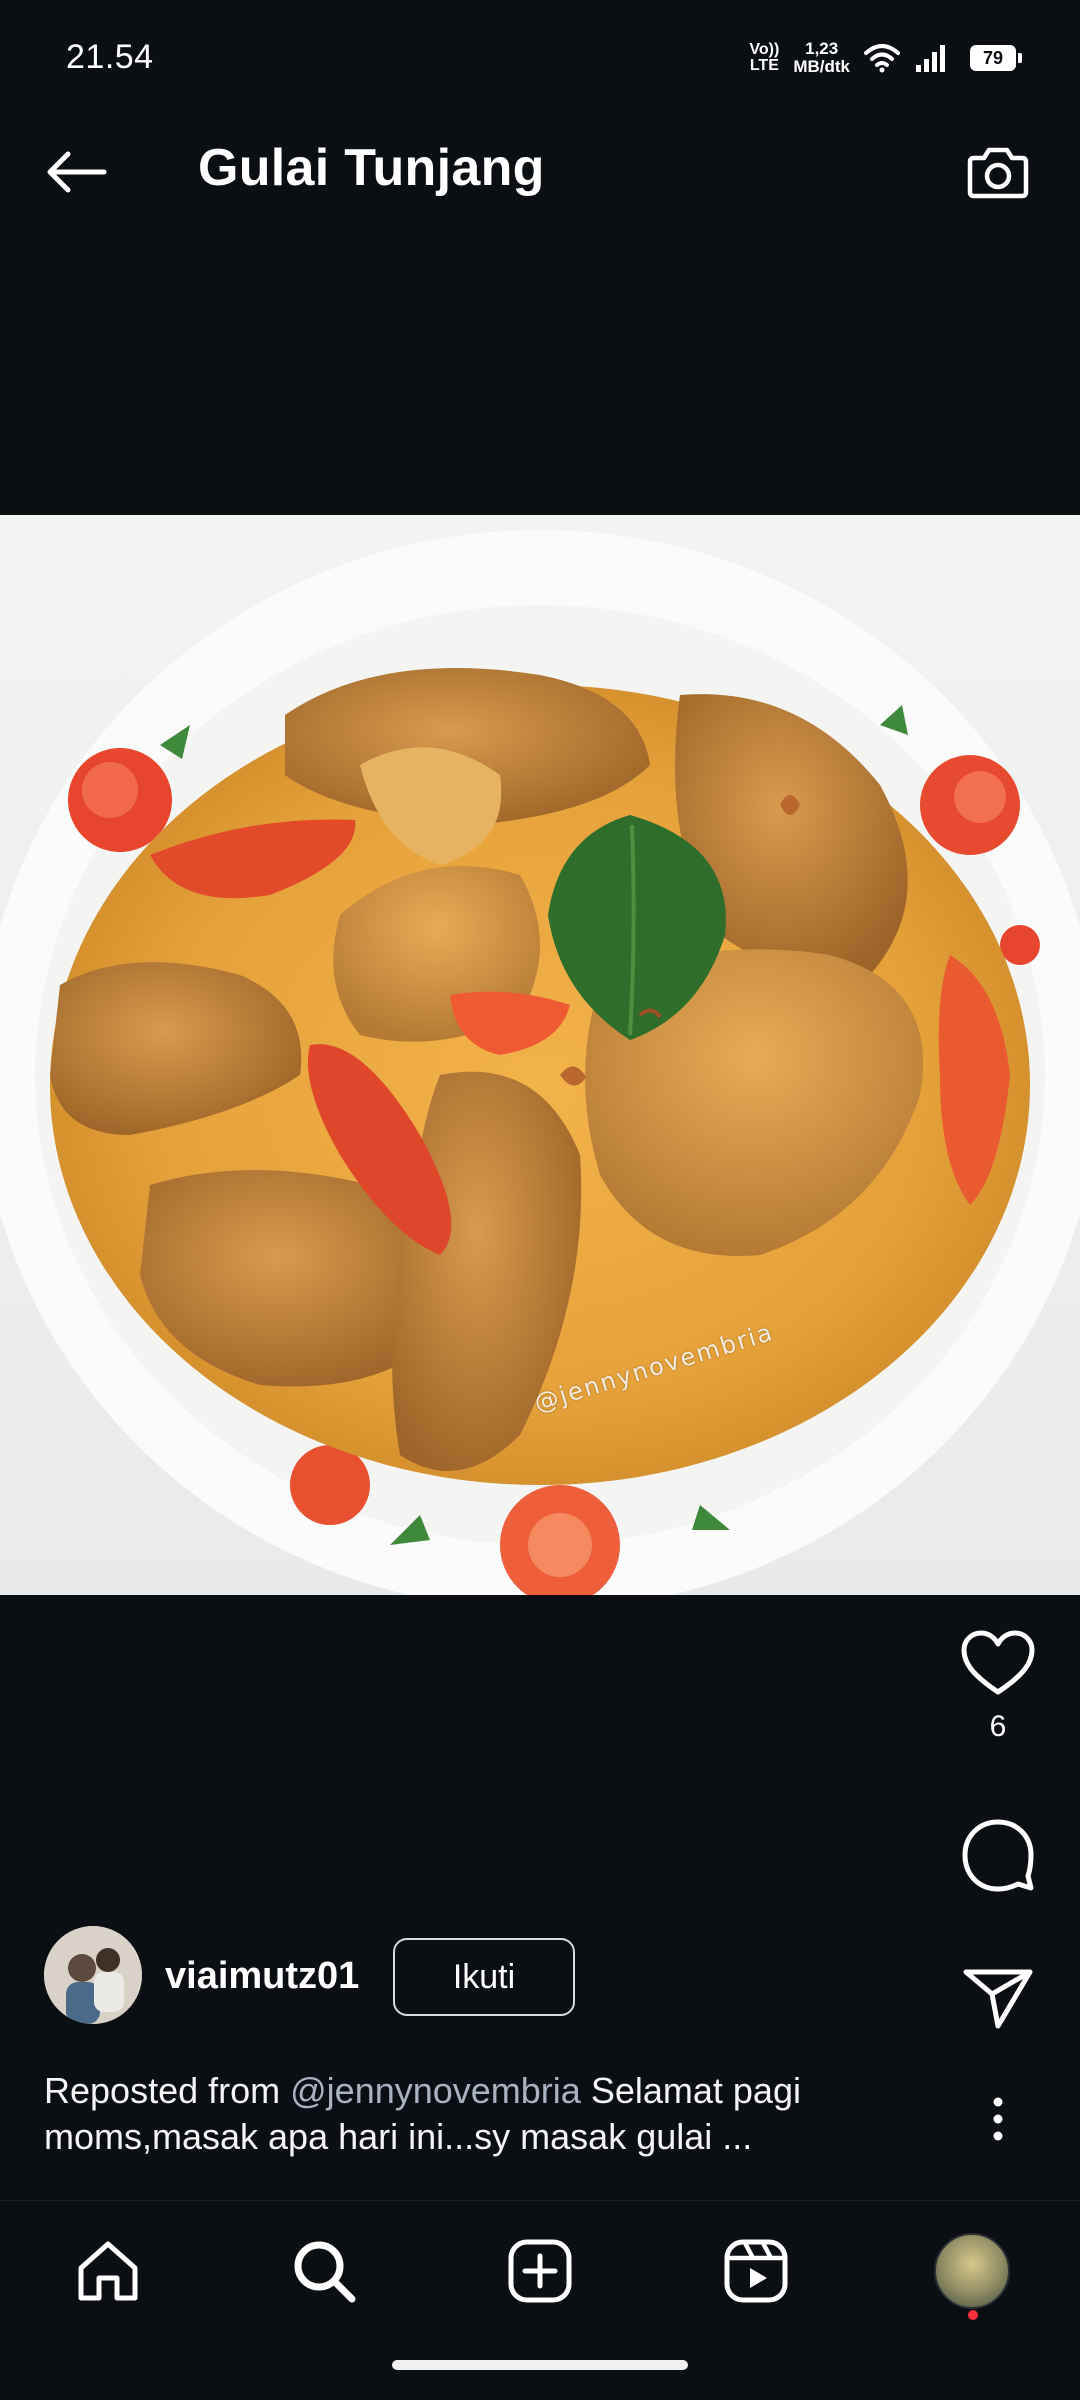 This screenshot has height=2400, width=1080. What do you see at coordinates (764, 49) in the screenshot?
I see `volte-top: Vo))` at bounding box center [764, 49].